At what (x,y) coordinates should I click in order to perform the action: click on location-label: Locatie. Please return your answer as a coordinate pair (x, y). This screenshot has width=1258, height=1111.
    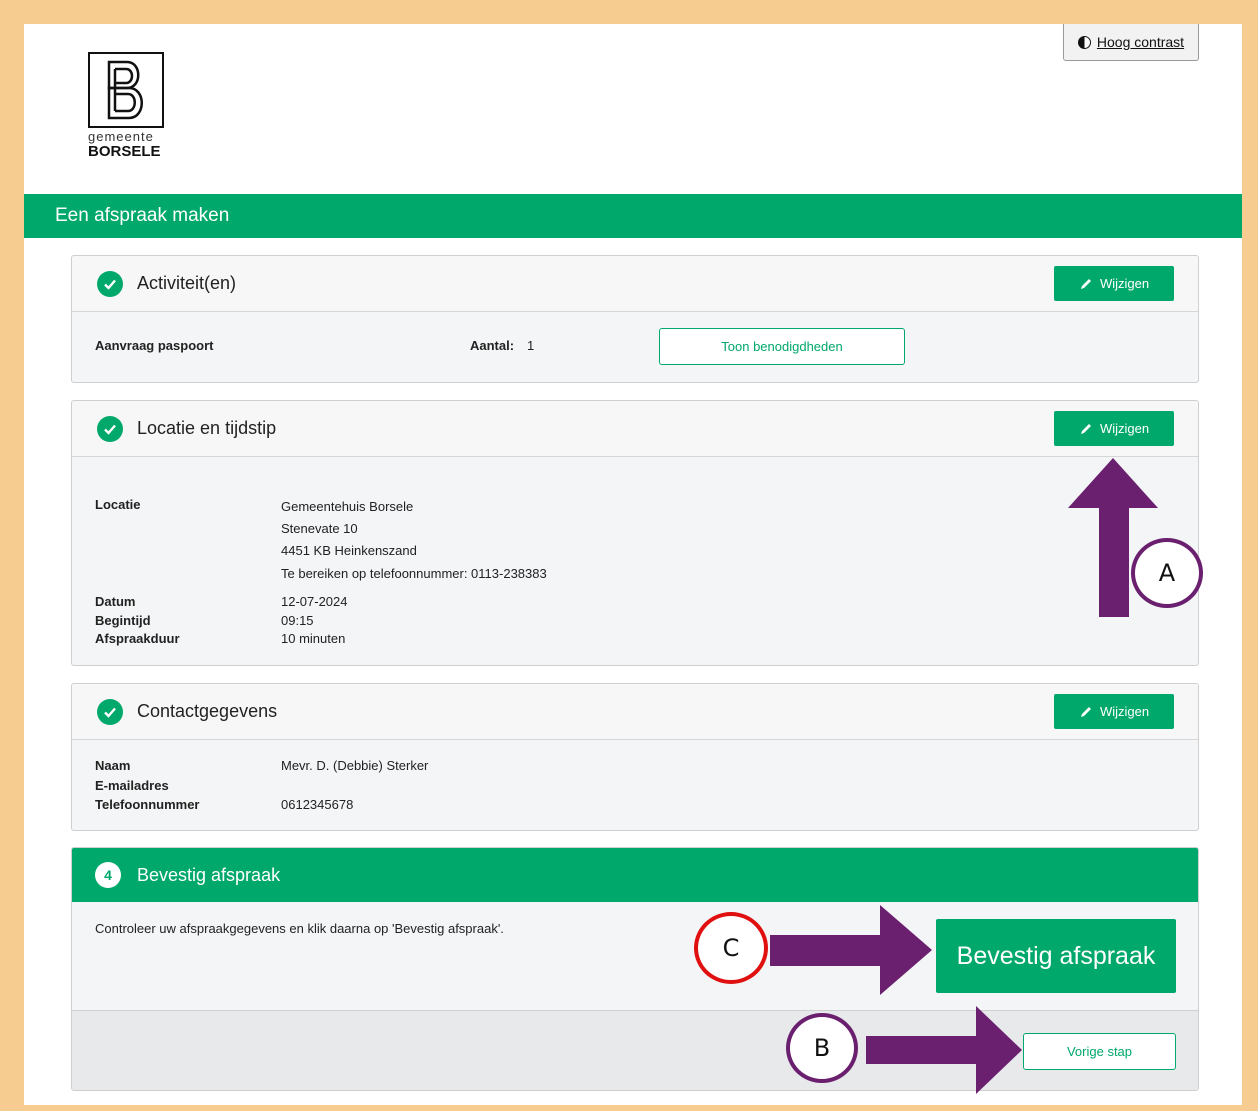
    Looking at the image, I should click on (118, 504).